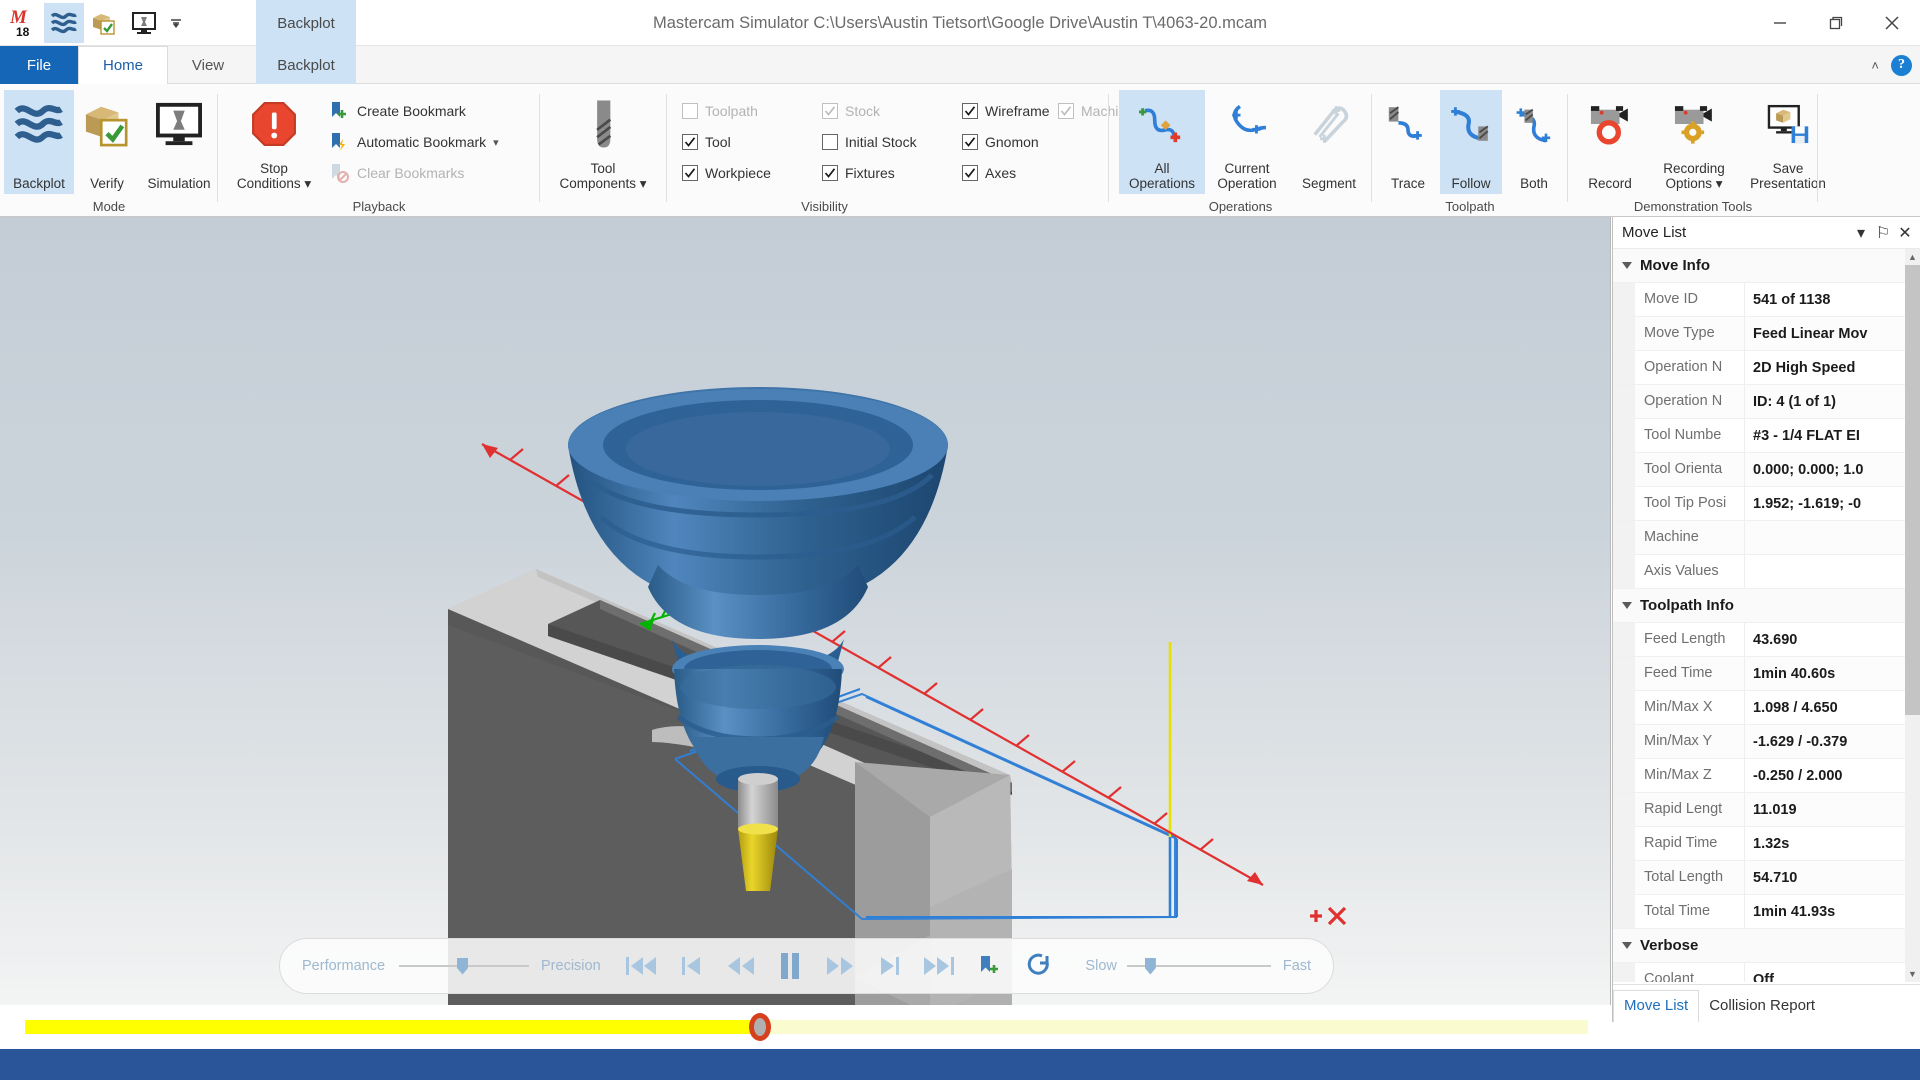 The height and width of the screenshot is (1080, 1920). I want to click on visibility-tool-checkbox: Tool, so click(706, 142).